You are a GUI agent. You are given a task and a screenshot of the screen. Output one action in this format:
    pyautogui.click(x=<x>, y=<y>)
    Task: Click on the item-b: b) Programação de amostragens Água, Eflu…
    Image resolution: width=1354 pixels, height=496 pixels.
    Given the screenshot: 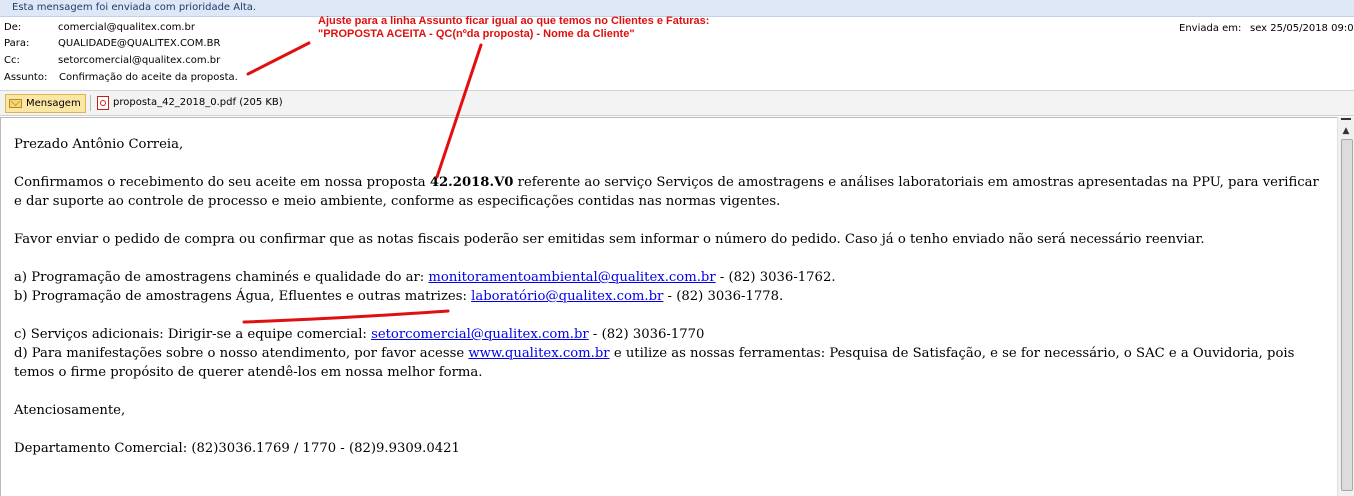 What is the action you would take?
    pyautogui.click(x=671, y=296)
    